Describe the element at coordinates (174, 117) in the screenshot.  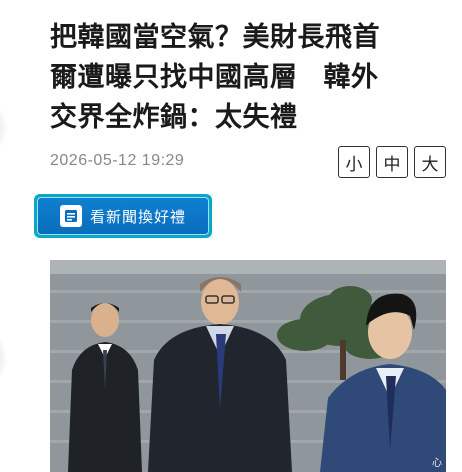
I see `headline-line-3: 交界全炸鍋：太失禮` at that location.